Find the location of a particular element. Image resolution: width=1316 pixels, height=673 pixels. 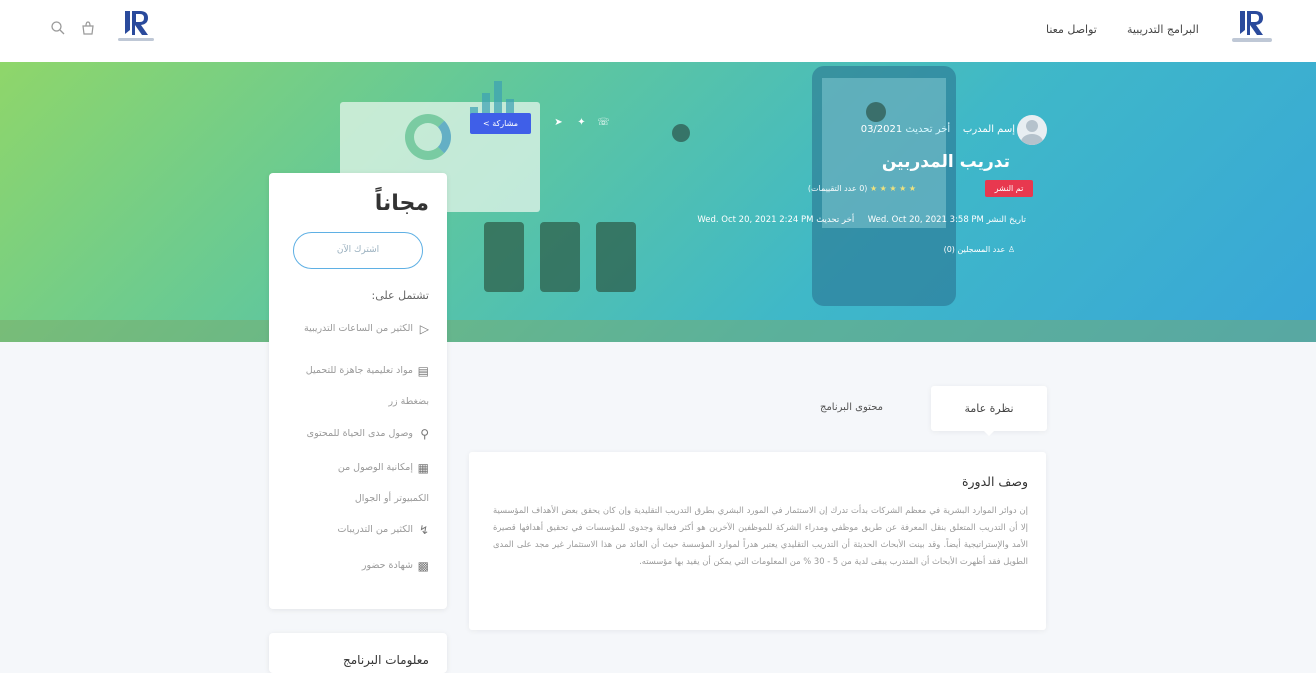

feature-item: ↯ الكثير من التدريبات is located at coordinates (350, 530).